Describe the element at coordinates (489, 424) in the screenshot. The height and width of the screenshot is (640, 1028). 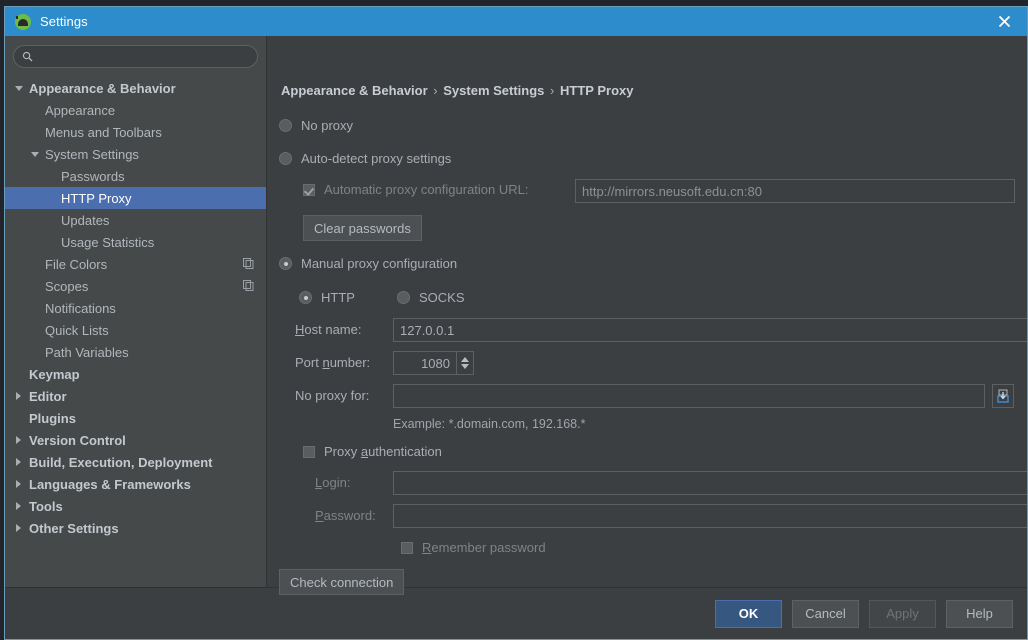
I see `example-hint: Example: *.domain.com, 192.168.*` at that location.